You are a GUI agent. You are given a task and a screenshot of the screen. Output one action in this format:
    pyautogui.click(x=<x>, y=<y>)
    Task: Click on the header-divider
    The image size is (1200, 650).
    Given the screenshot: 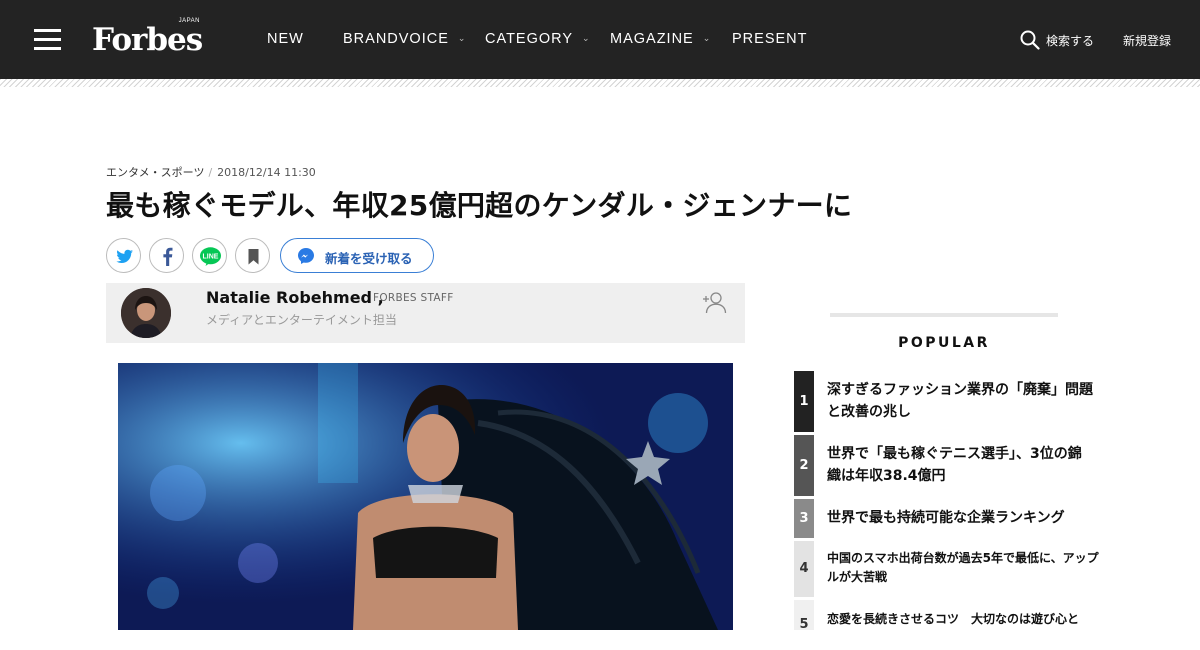 What is the action you would take?
    pyautogui.click(x=600, y=83)
    